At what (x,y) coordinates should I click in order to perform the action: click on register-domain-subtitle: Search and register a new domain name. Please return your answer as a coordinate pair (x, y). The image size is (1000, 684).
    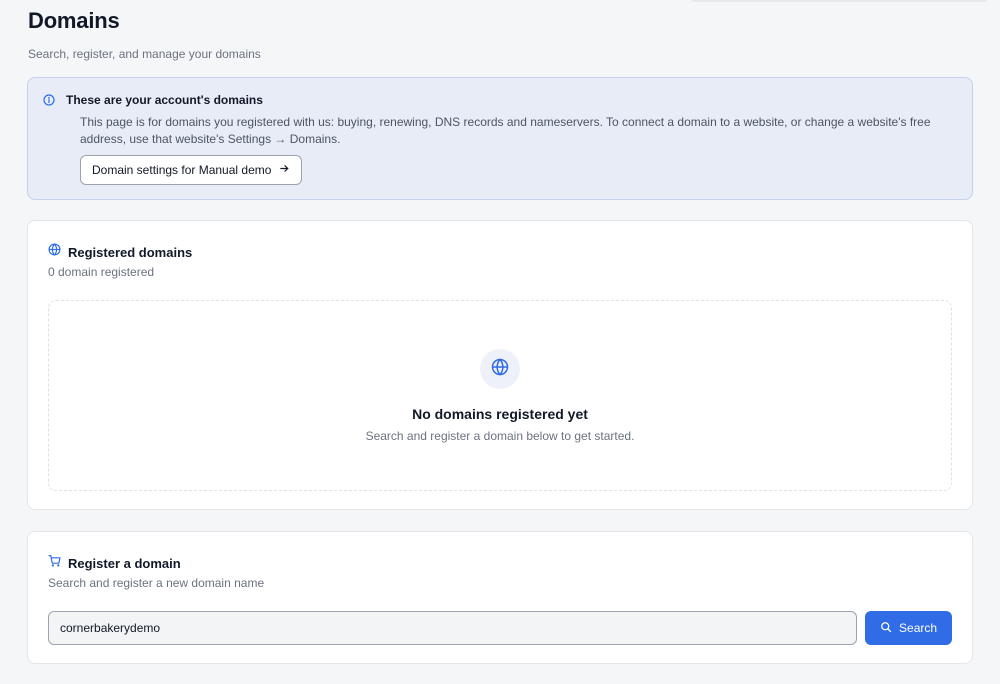
    Looking at the image, I should click on (156, 583).